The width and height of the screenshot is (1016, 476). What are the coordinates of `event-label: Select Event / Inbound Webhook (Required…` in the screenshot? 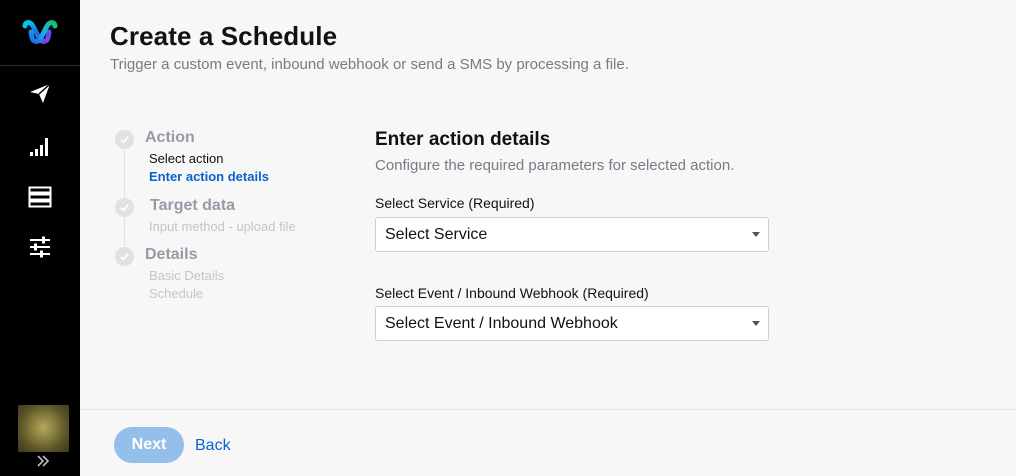 It's located at (512, 293).